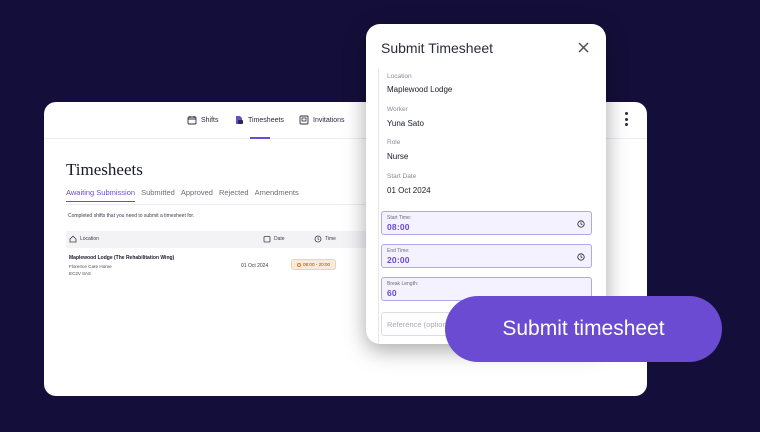  I want to click on column-header-time: Time, so click(325, 239).